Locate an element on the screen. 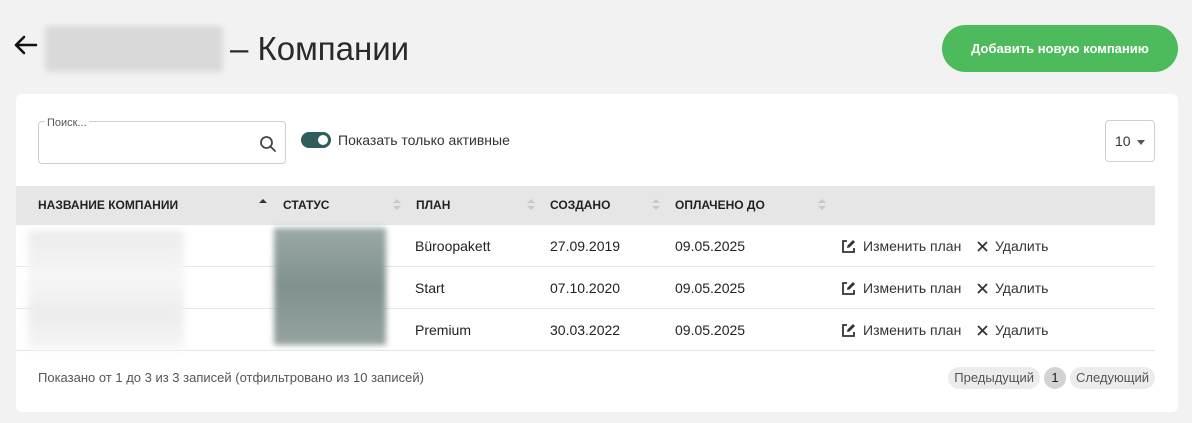 This screenshot has width=1192, height=423. page-size-select: 10 is located at coordinates (1130, 141).